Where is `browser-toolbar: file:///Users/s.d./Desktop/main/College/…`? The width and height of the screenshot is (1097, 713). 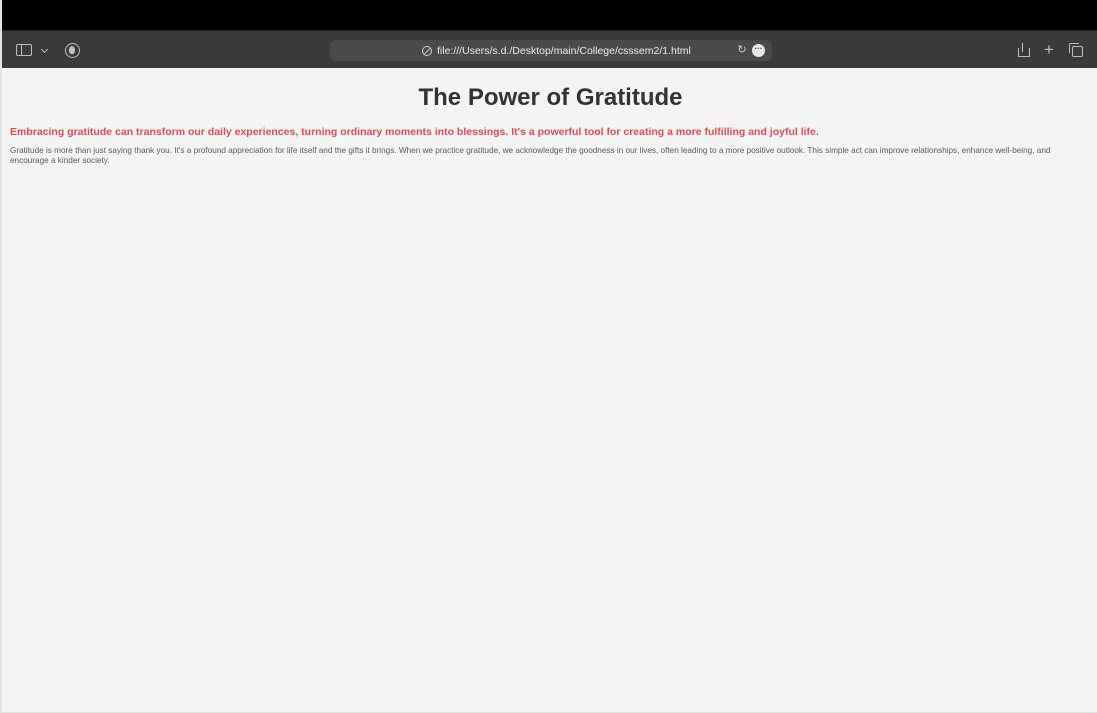 browser-toolbar: file:///Users/s.d./Desktop/main/College/… is located at coordinates (549, 49).